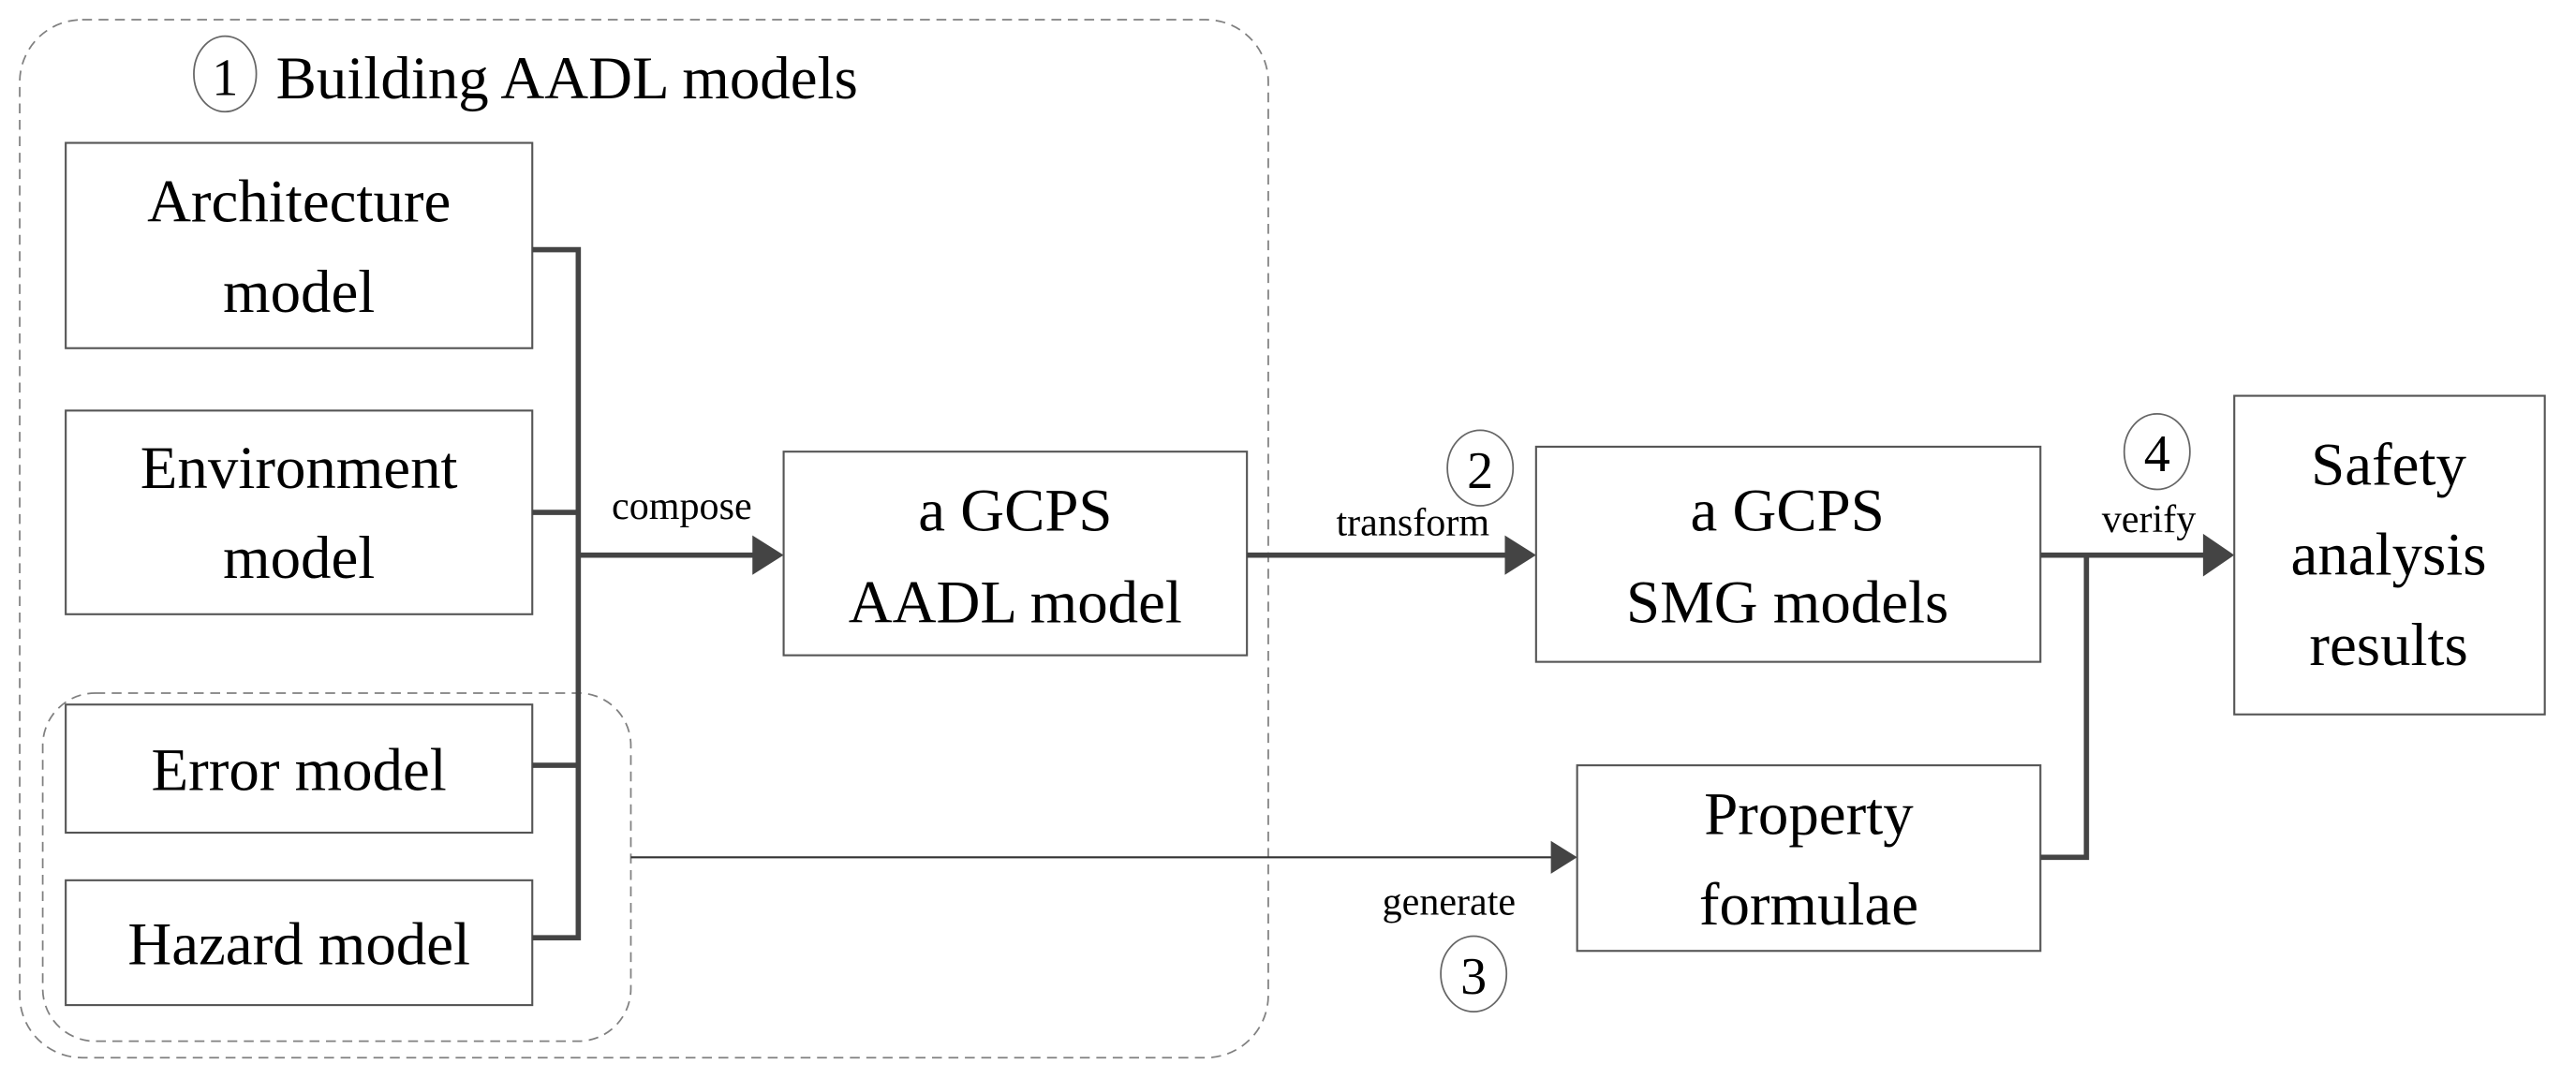  I want to click on gcps-aadl-model-box: a GCPS AADL model, so click(1015, 554).